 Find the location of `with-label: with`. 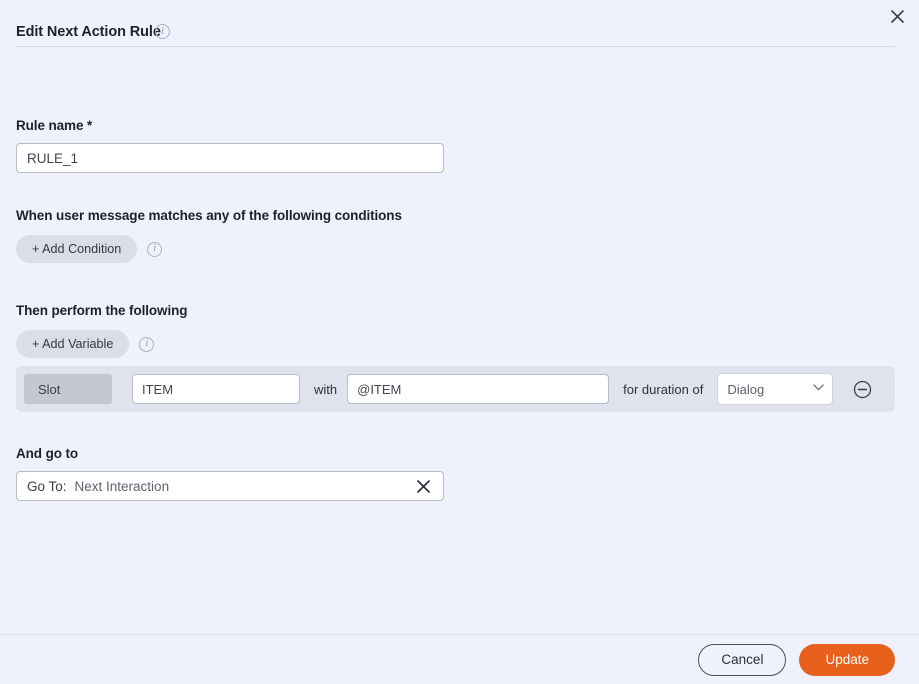

with-label: with is located at coordinates (326, 389).